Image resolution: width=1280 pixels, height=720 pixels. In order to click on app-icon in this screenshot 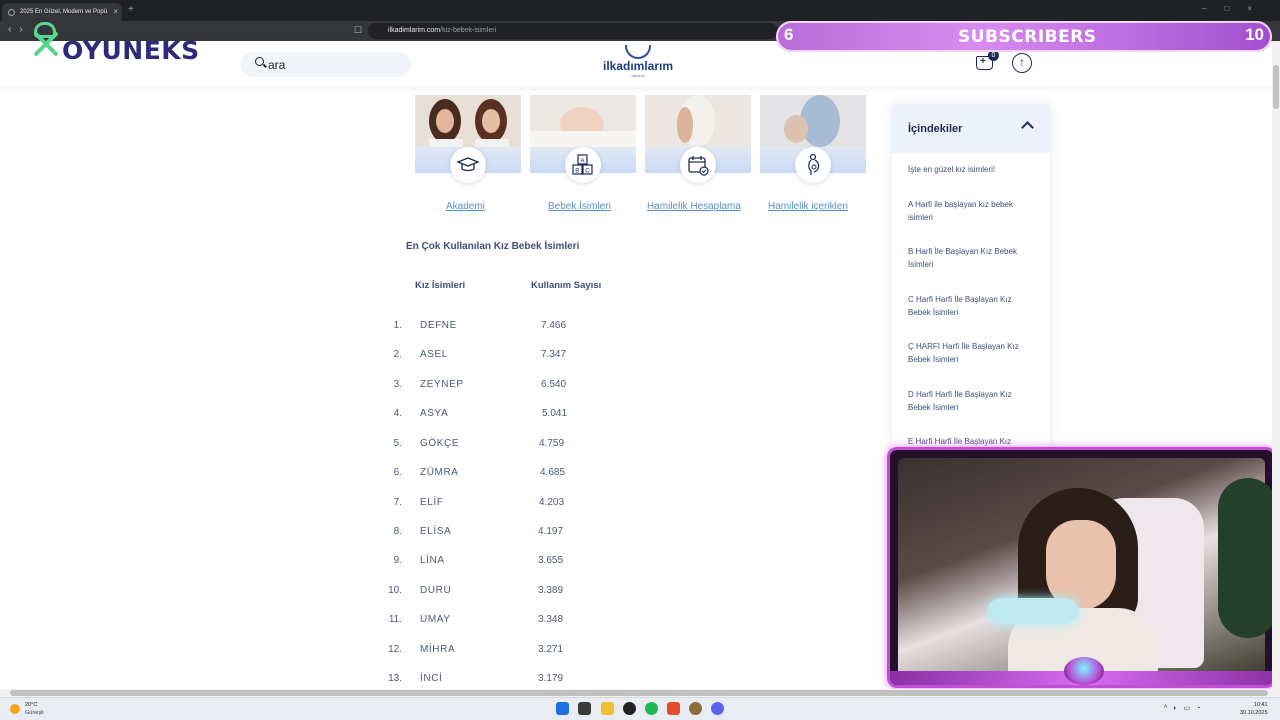, I will do `click(695, 708)`.